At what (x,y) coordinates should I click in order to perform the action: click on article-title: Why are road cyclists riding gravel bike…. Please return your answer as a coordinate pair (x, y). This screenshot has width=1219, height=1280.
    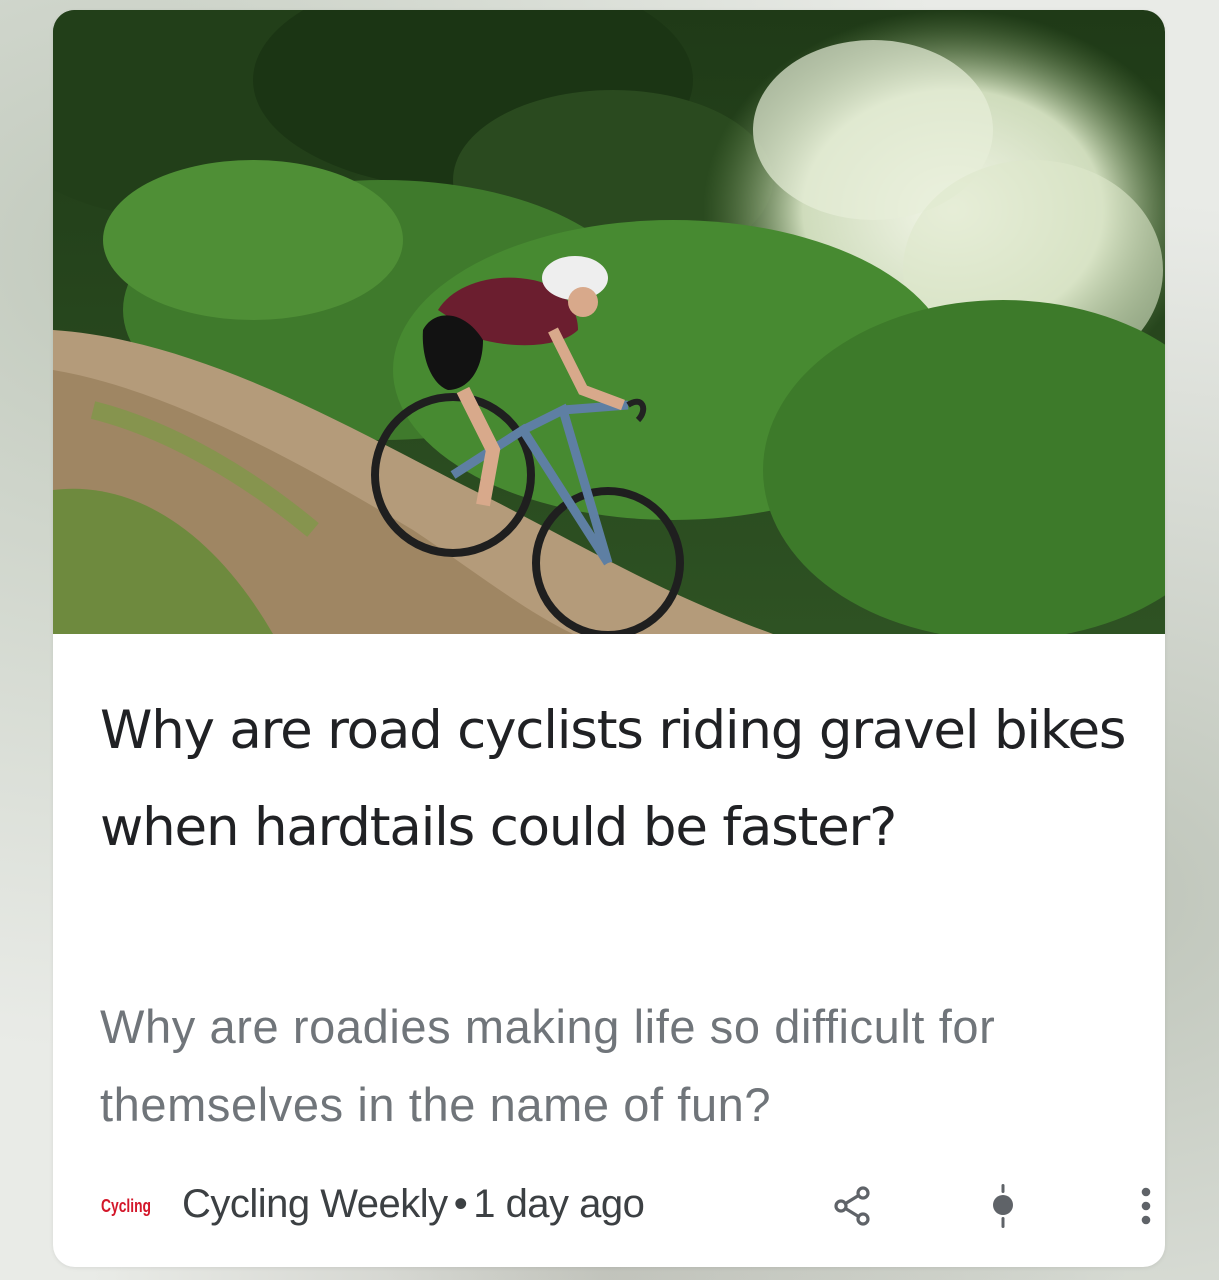
    Looking at the image, I should click on (620, 779).